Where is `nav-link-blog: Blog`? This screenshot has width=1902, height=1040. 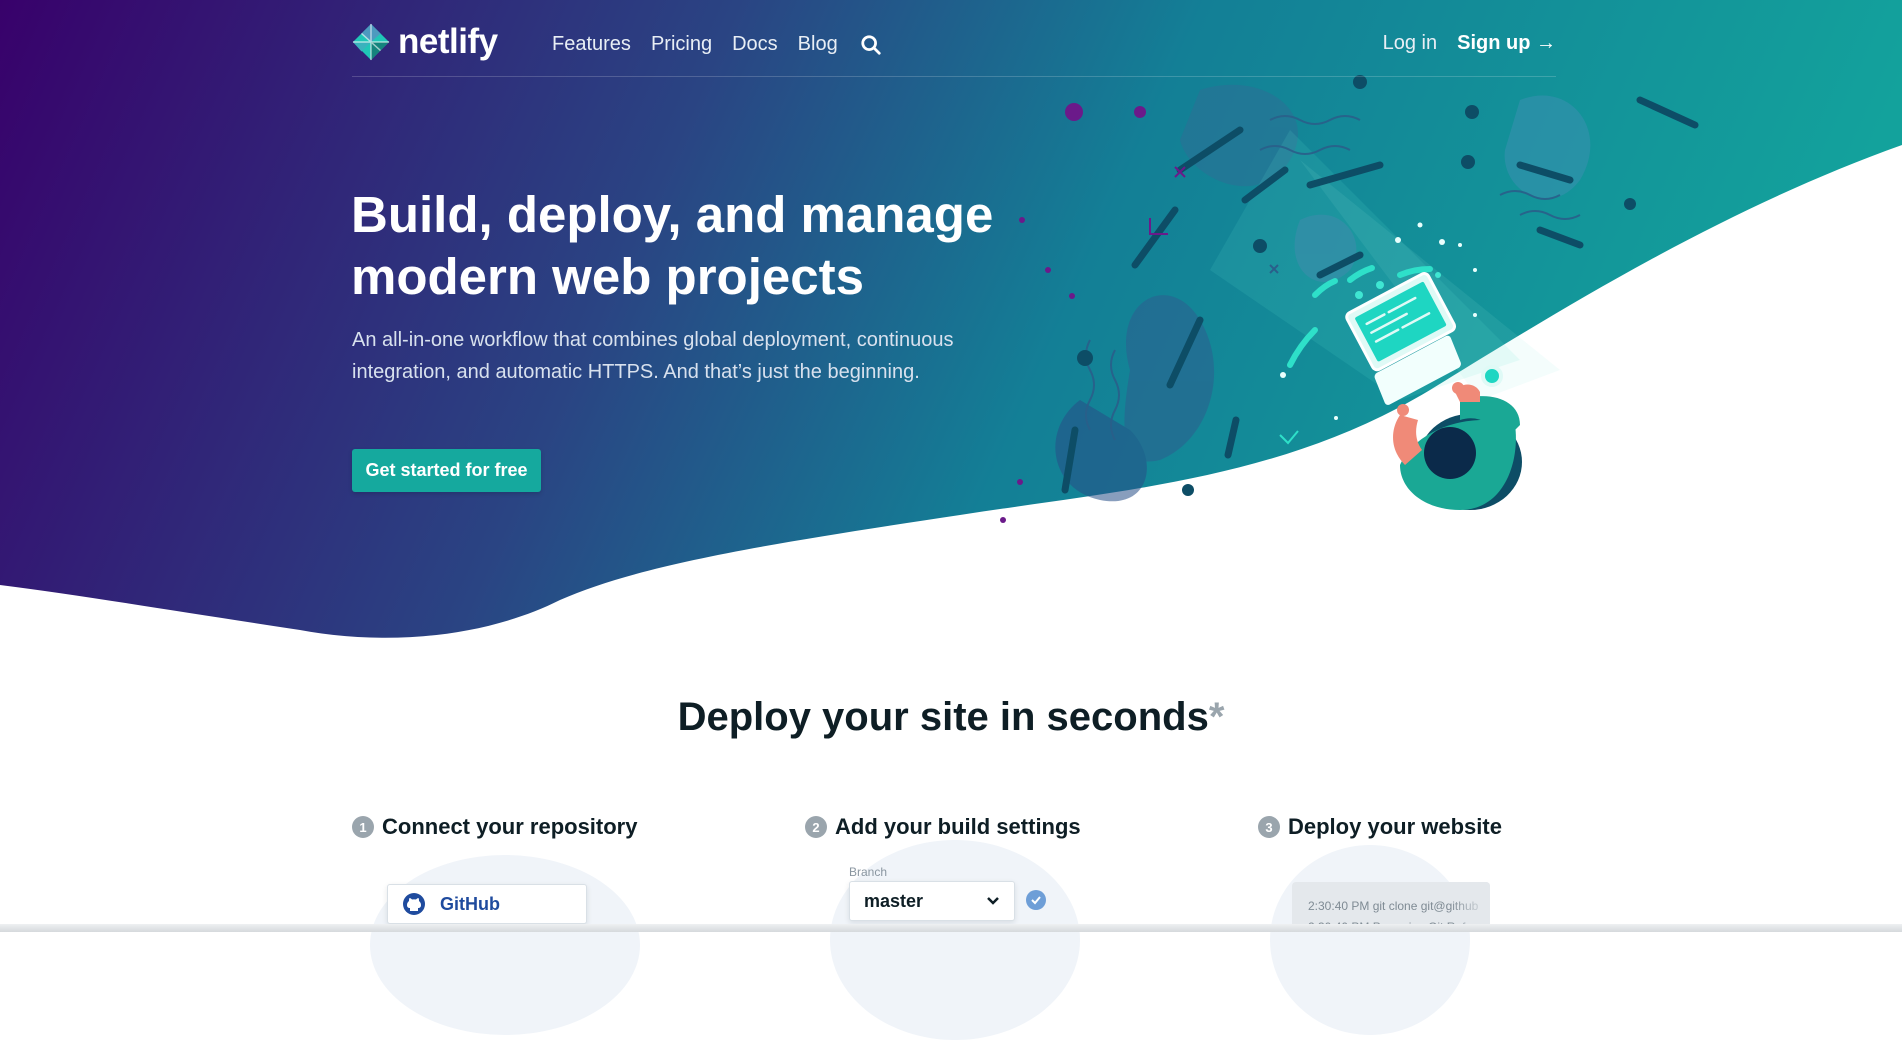
nav-link-blog: Blog is located at coordinates (818, 44).